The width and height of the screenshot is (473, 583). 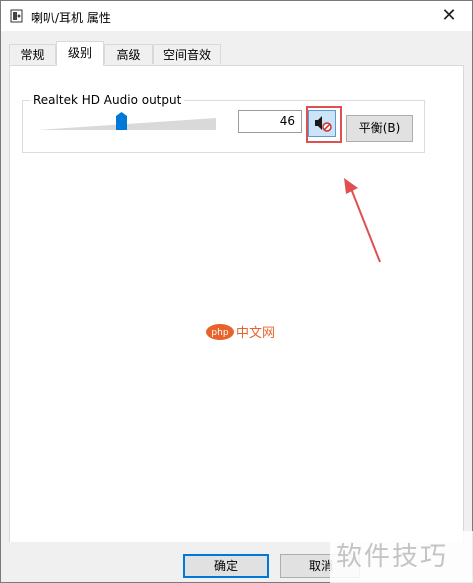 I want to click on tab-advanced: 高级, so click(x=128, y=54).